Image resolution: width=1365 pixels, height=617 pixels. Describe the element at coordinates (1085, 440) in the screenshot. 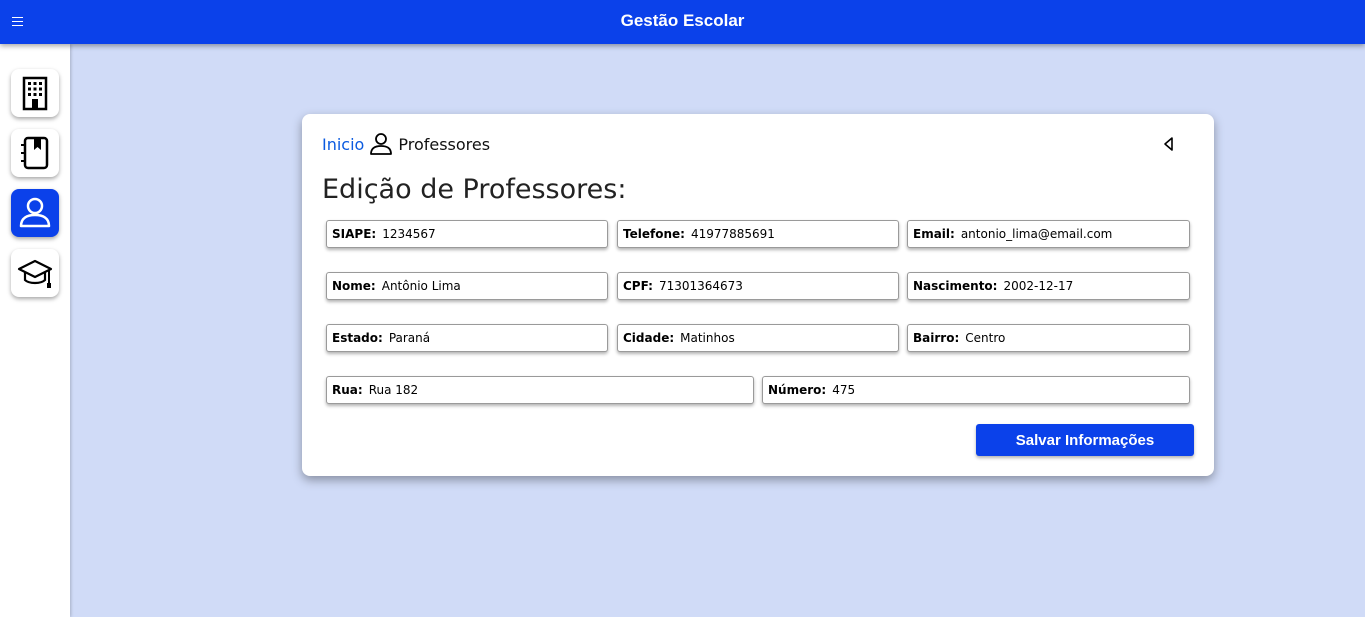

I see `save-button: Salvar Informações` at that location.